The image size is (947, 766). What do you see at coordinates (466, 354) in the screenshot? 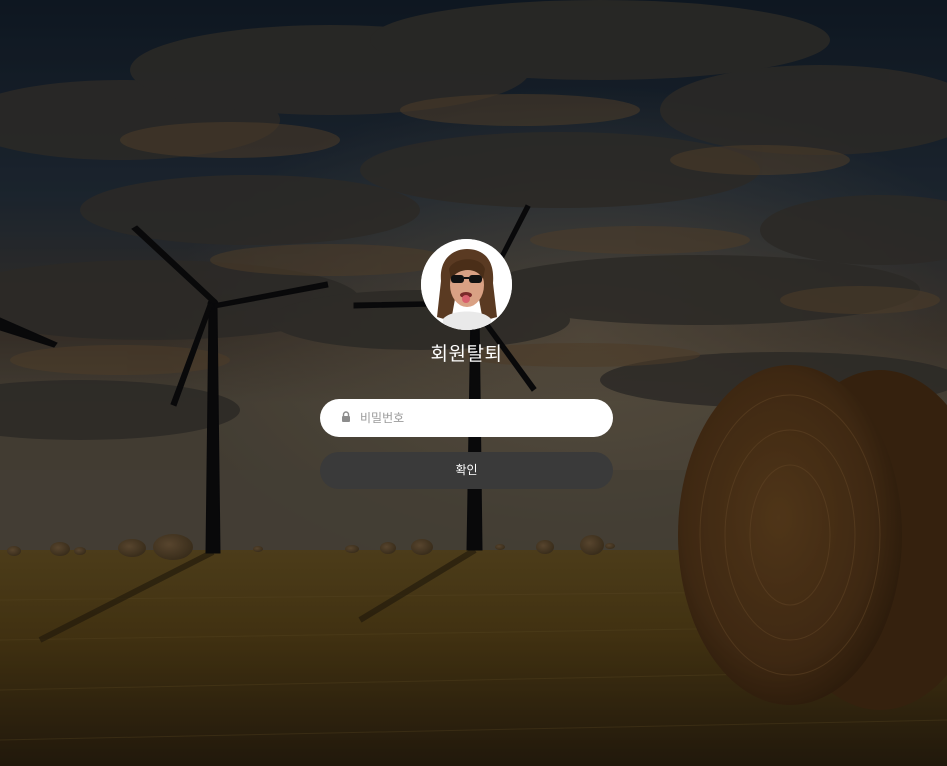
I see `page-title: 회원탈퇴` at bounding box center [466, 354].